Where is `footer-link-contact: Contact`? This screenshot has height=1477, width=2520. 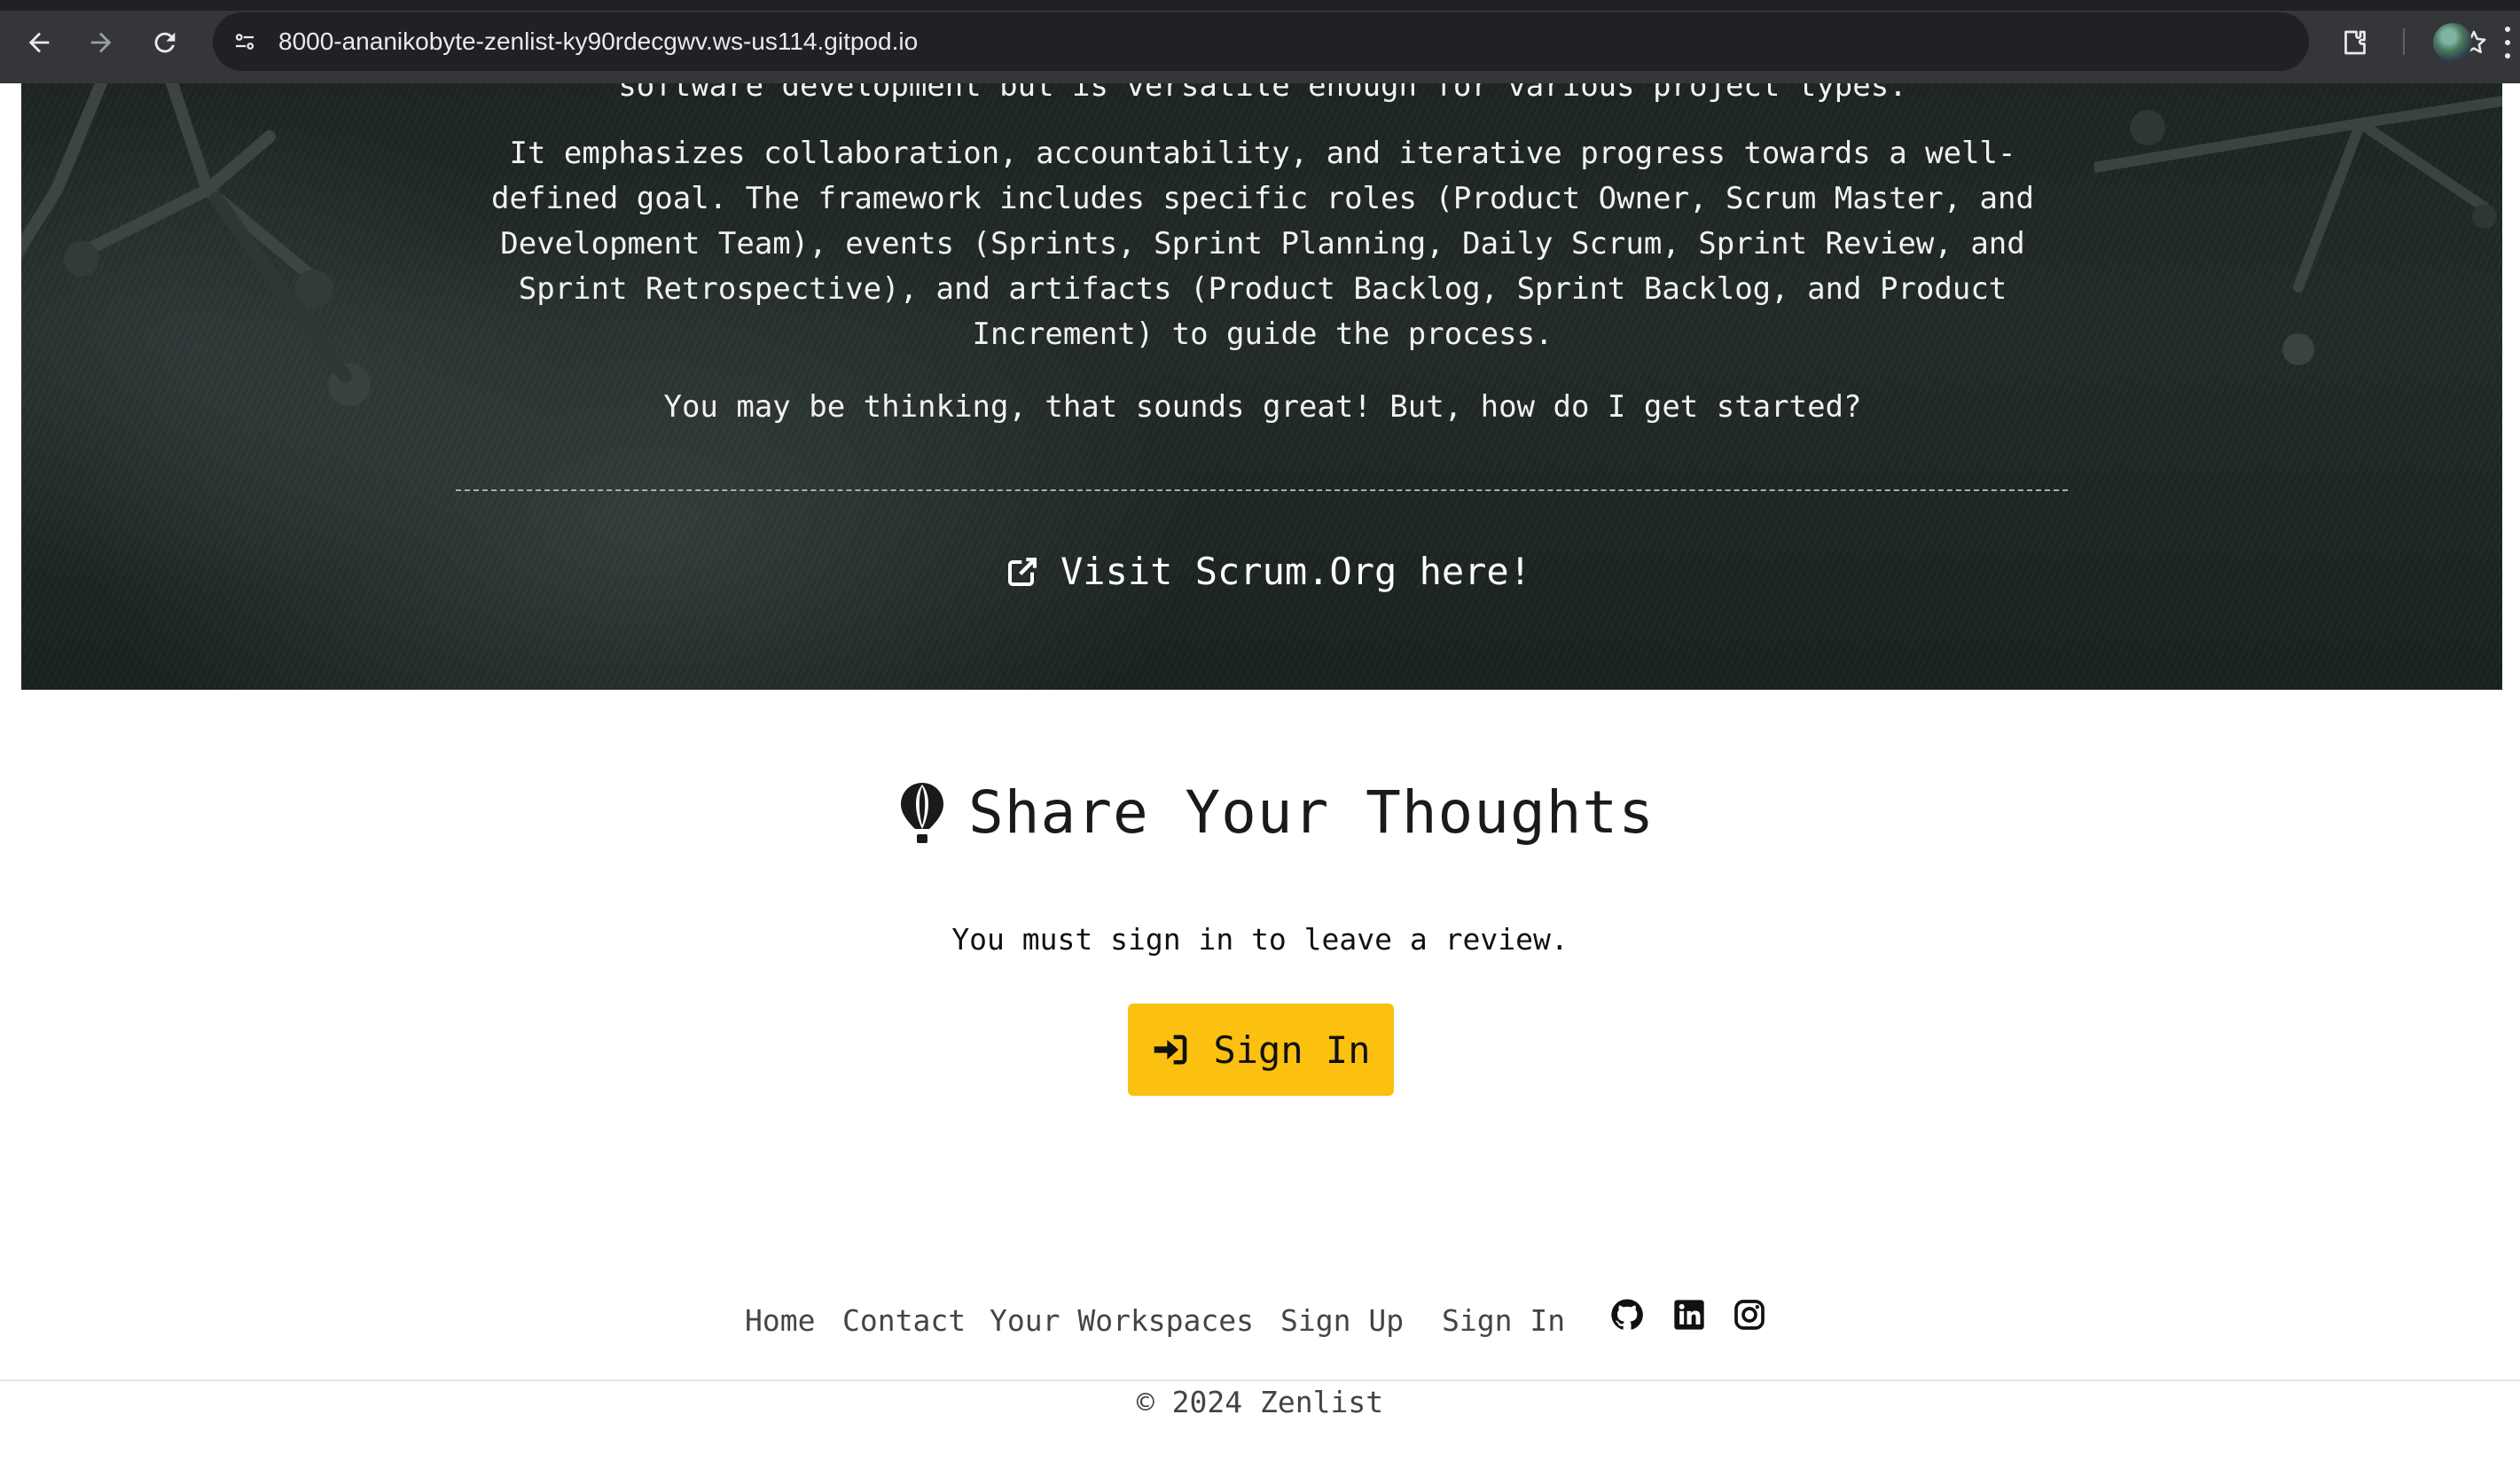 footer-link-contact: Contact is located at coordinates (904, 1320).